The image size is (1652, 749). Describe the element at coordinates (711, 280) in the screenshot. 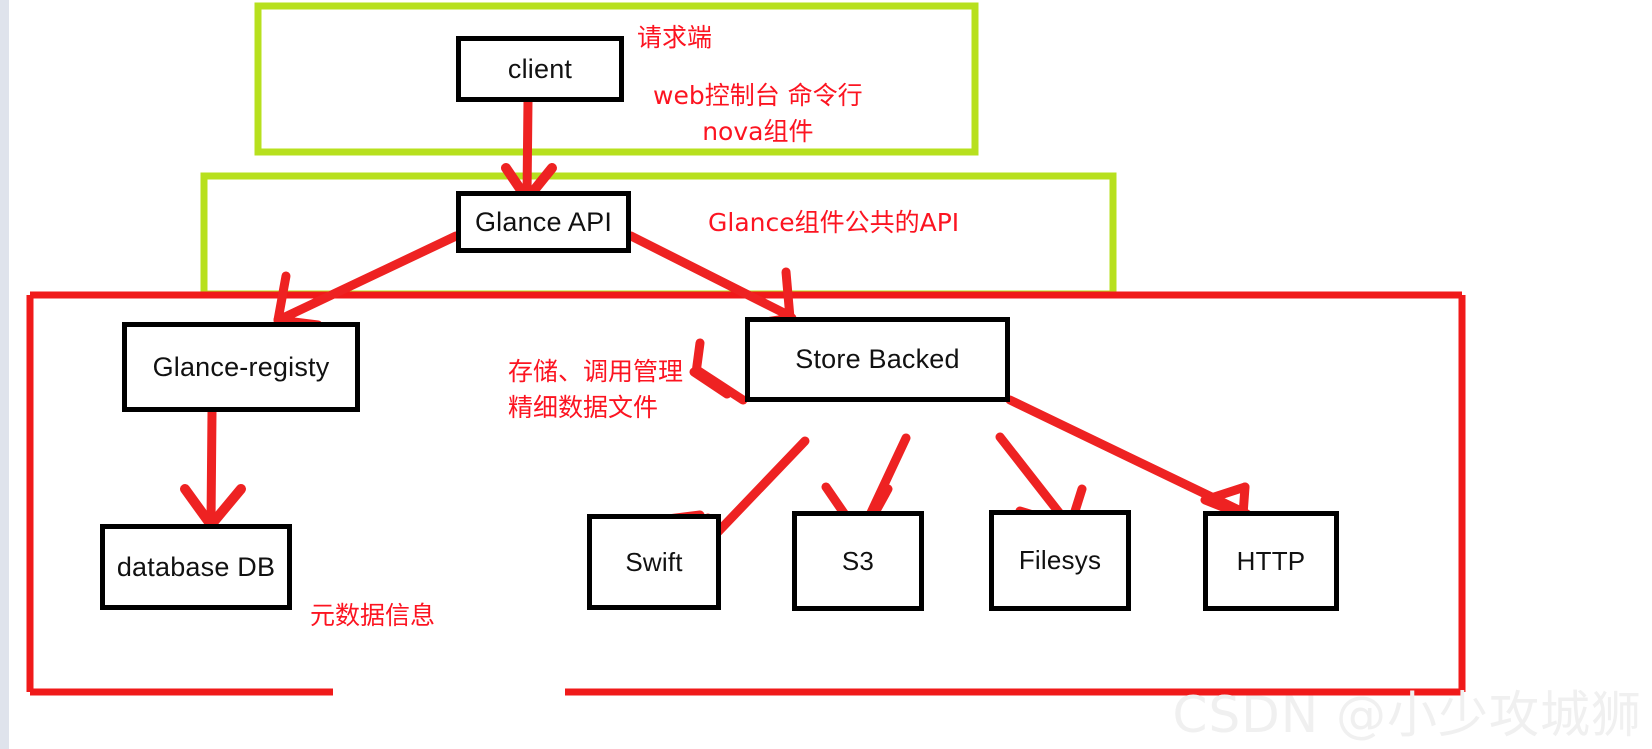

I see `arrow-glance-api-to-store-backed` at that location.